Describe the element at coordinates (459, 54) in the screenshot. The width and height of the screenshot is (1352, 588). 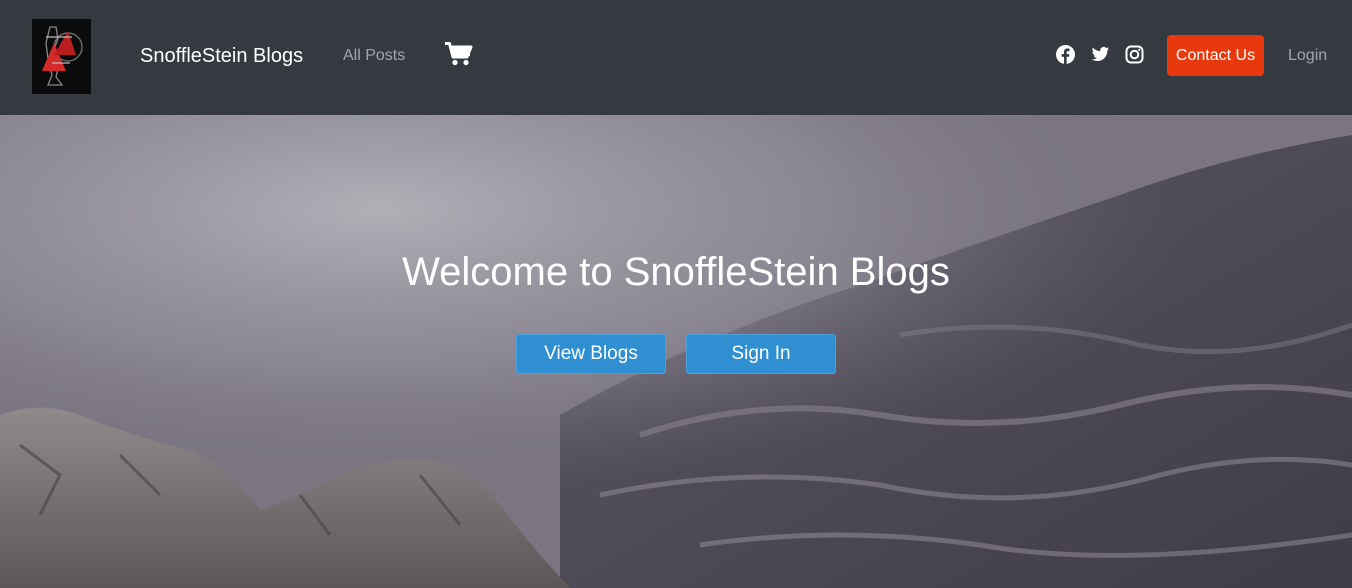
I see `shopping-cart-icon` at that location.